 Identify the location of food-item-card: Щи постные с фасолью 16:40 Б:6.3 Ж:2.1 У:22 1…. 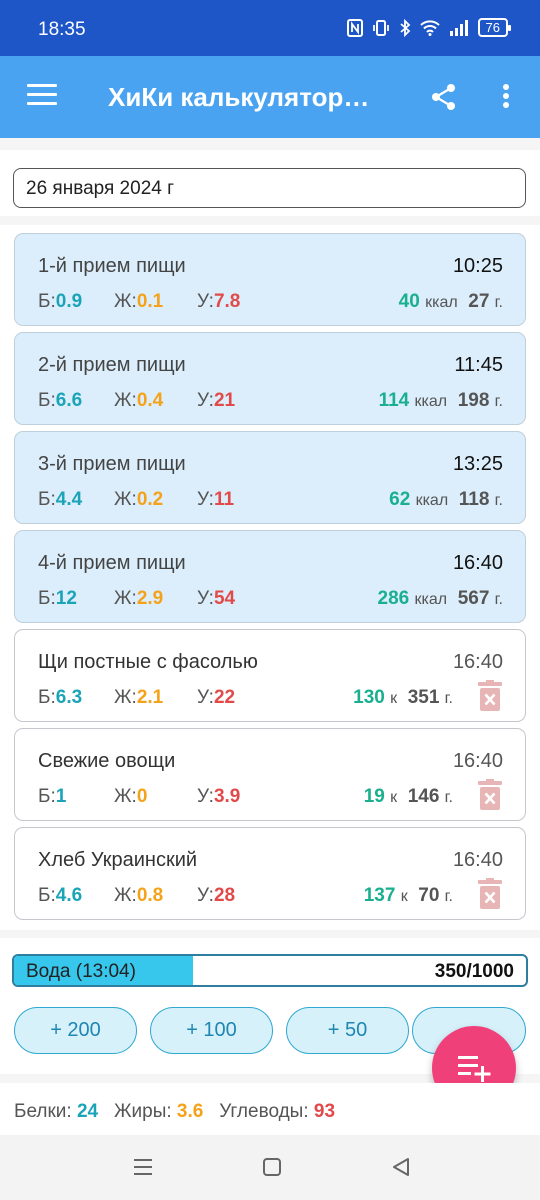
(270, 675).